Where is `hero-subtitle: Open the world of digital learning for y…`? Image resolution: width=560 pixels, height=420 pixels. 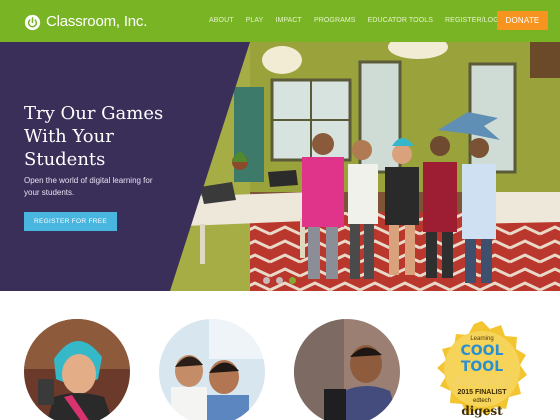 hero-subtitle: Open the world of digital learning for y… is located at coordinates (104, 187).